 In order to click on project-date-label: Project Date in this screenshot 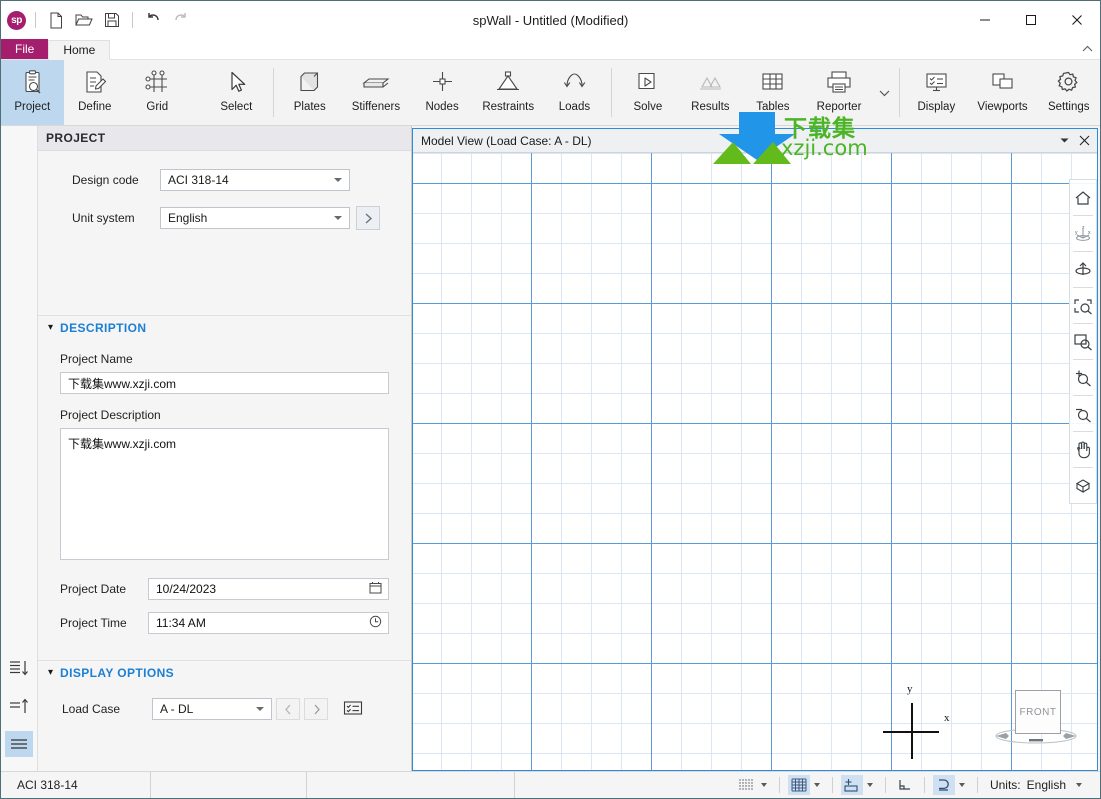, I will do `click(93, 589)`.